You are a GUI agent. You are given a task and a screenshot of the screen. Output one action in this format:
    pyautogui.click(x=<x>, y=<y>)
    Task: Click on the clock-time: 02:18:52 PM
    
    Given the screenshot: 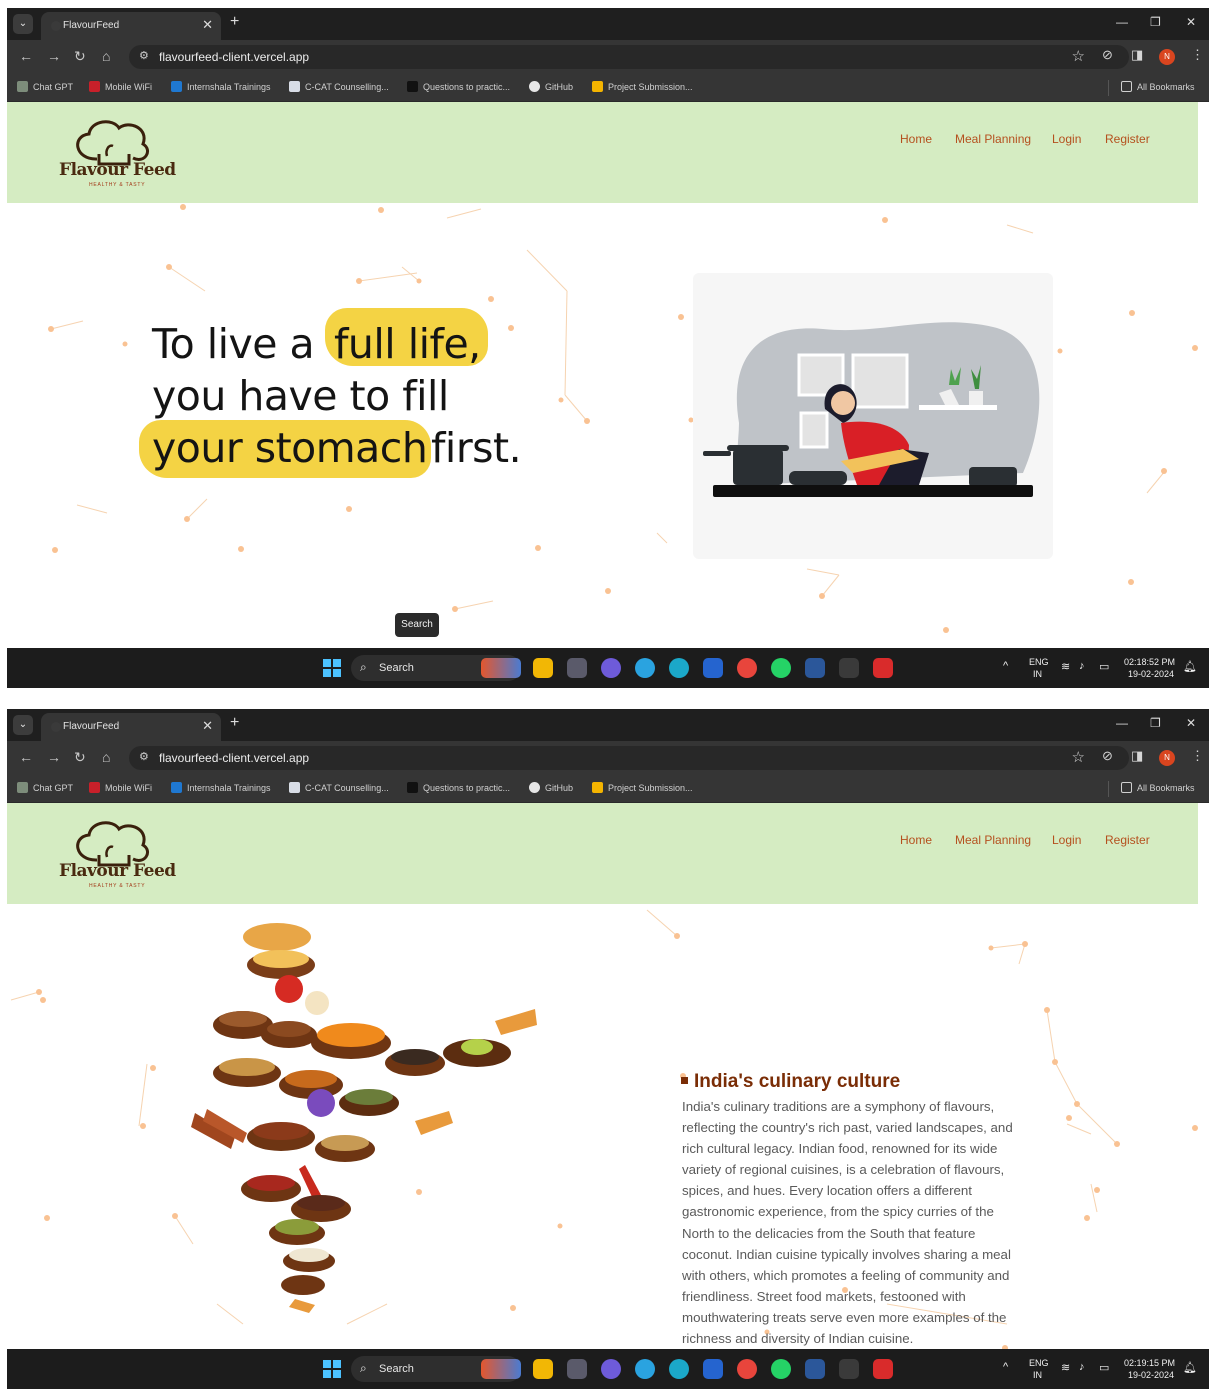 What is the action you would take?
    pyautogui.click(x=1149, y=662)
    